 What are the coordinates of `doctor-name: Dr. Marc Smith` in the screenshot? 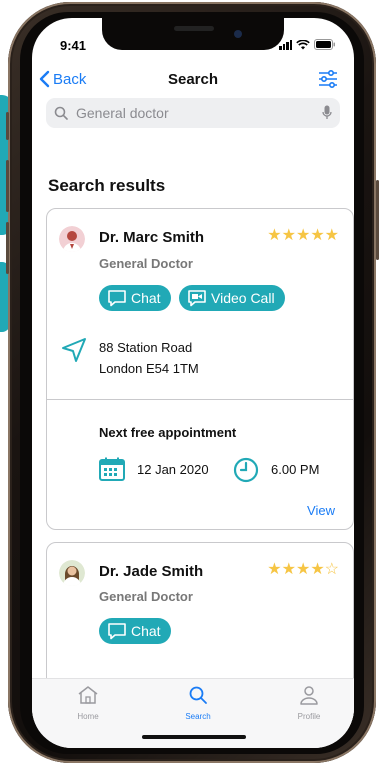 It's located at (152, 237).